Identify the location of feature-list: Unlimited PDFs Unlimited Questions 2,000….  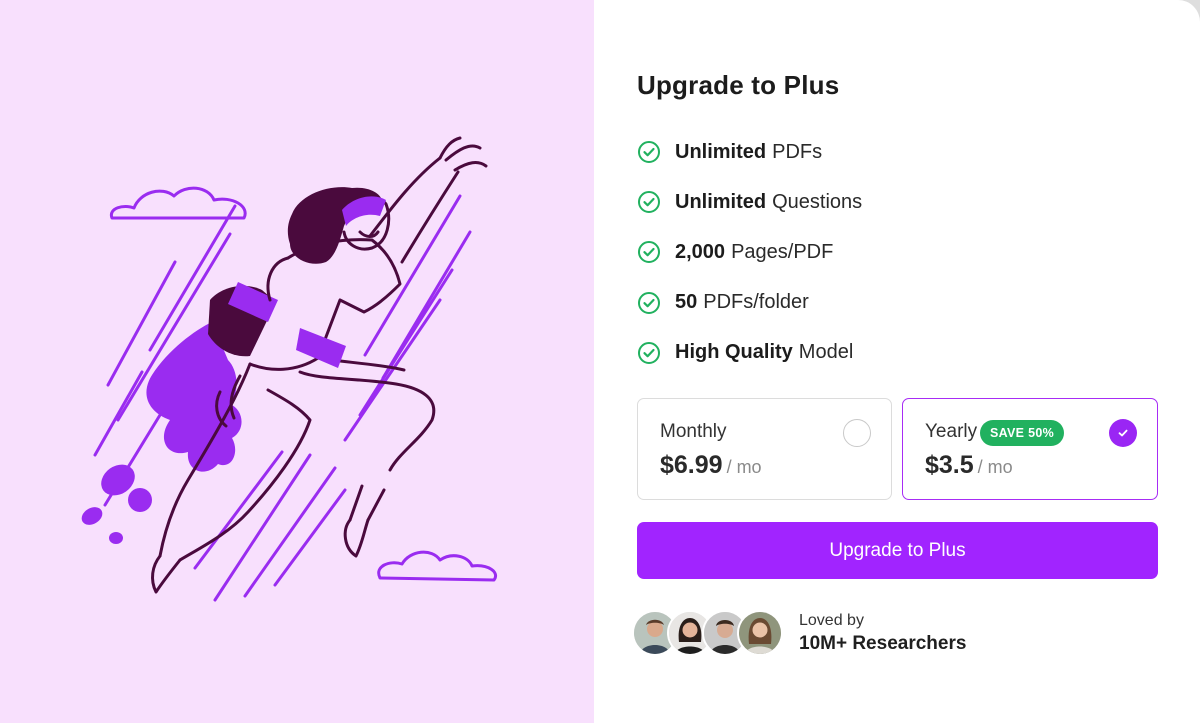
(887, 263).